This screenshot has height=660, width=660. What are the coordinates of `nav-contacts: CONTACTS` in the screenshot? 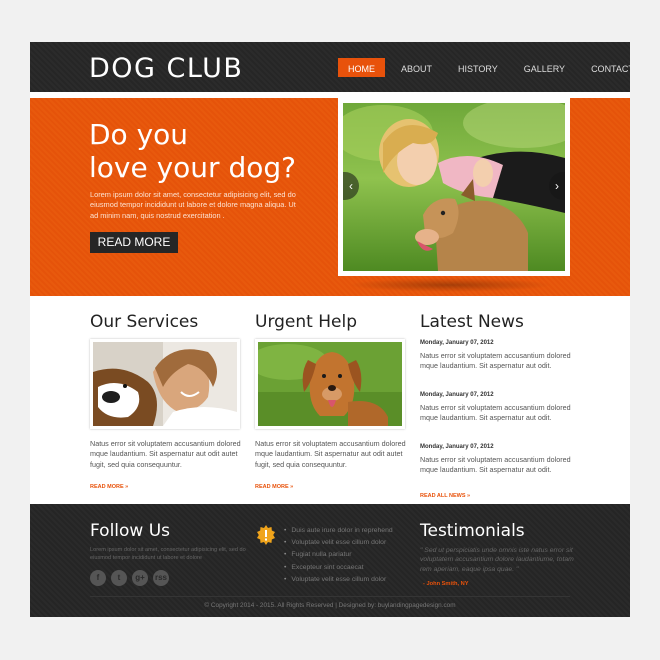 It's located at (605, 67).